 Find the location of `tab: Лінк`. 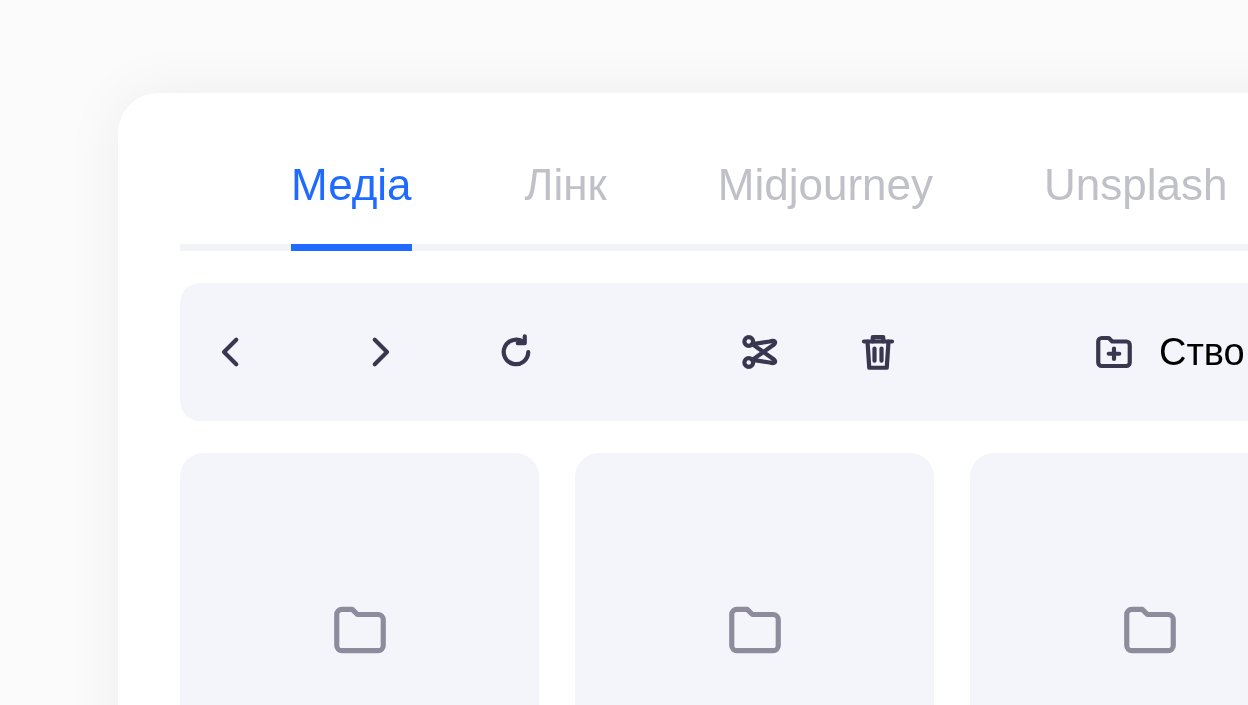

tab: Лінк is located at coordinates (565, 207).